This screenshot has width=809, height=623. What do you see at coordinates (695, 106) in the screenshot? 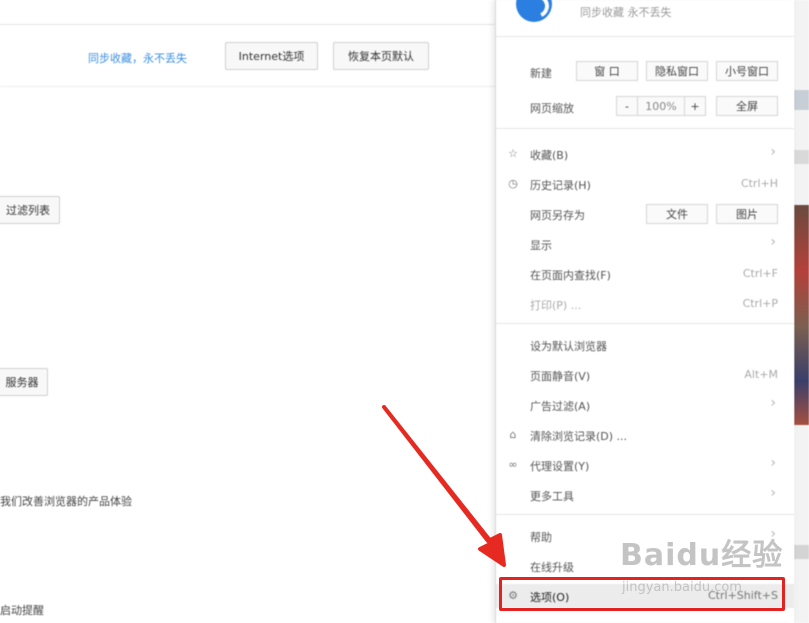
I see `zoom-in-button: +` at bounding box center [695, 106].